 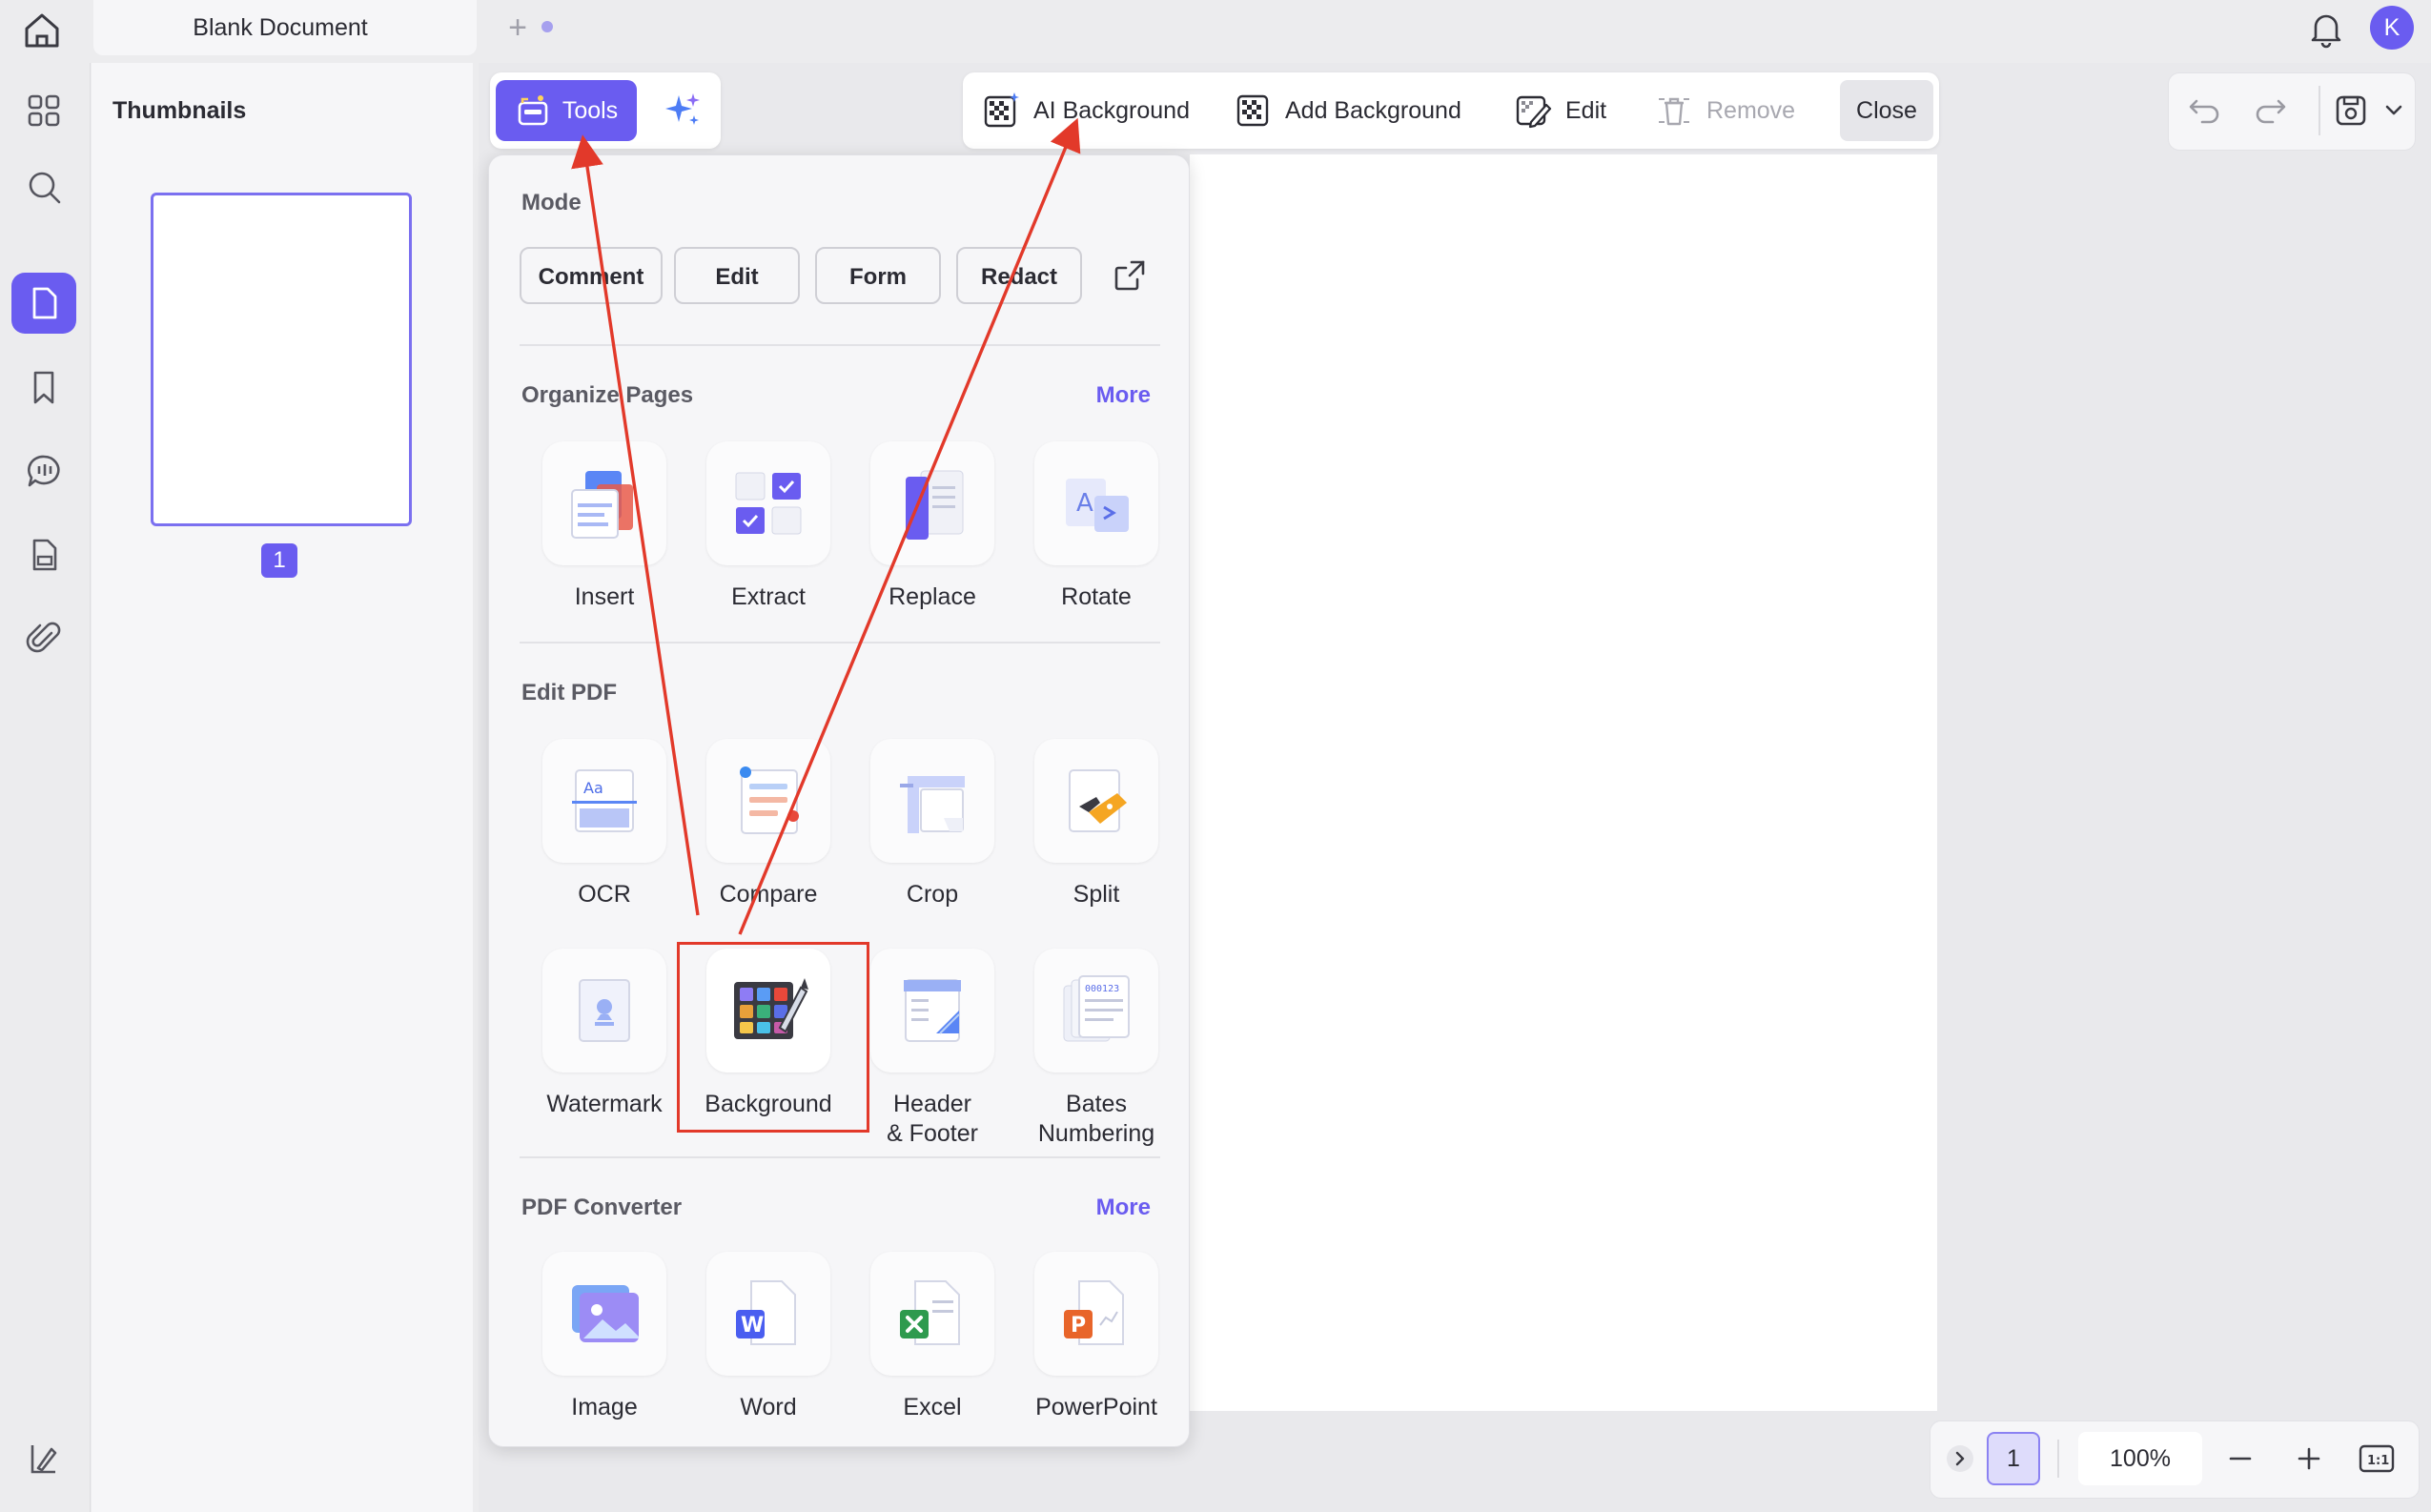 What do you see at coordinates (43, 110) in the screenshot?
I see `grid-icon` at bounding box center [43, 110].